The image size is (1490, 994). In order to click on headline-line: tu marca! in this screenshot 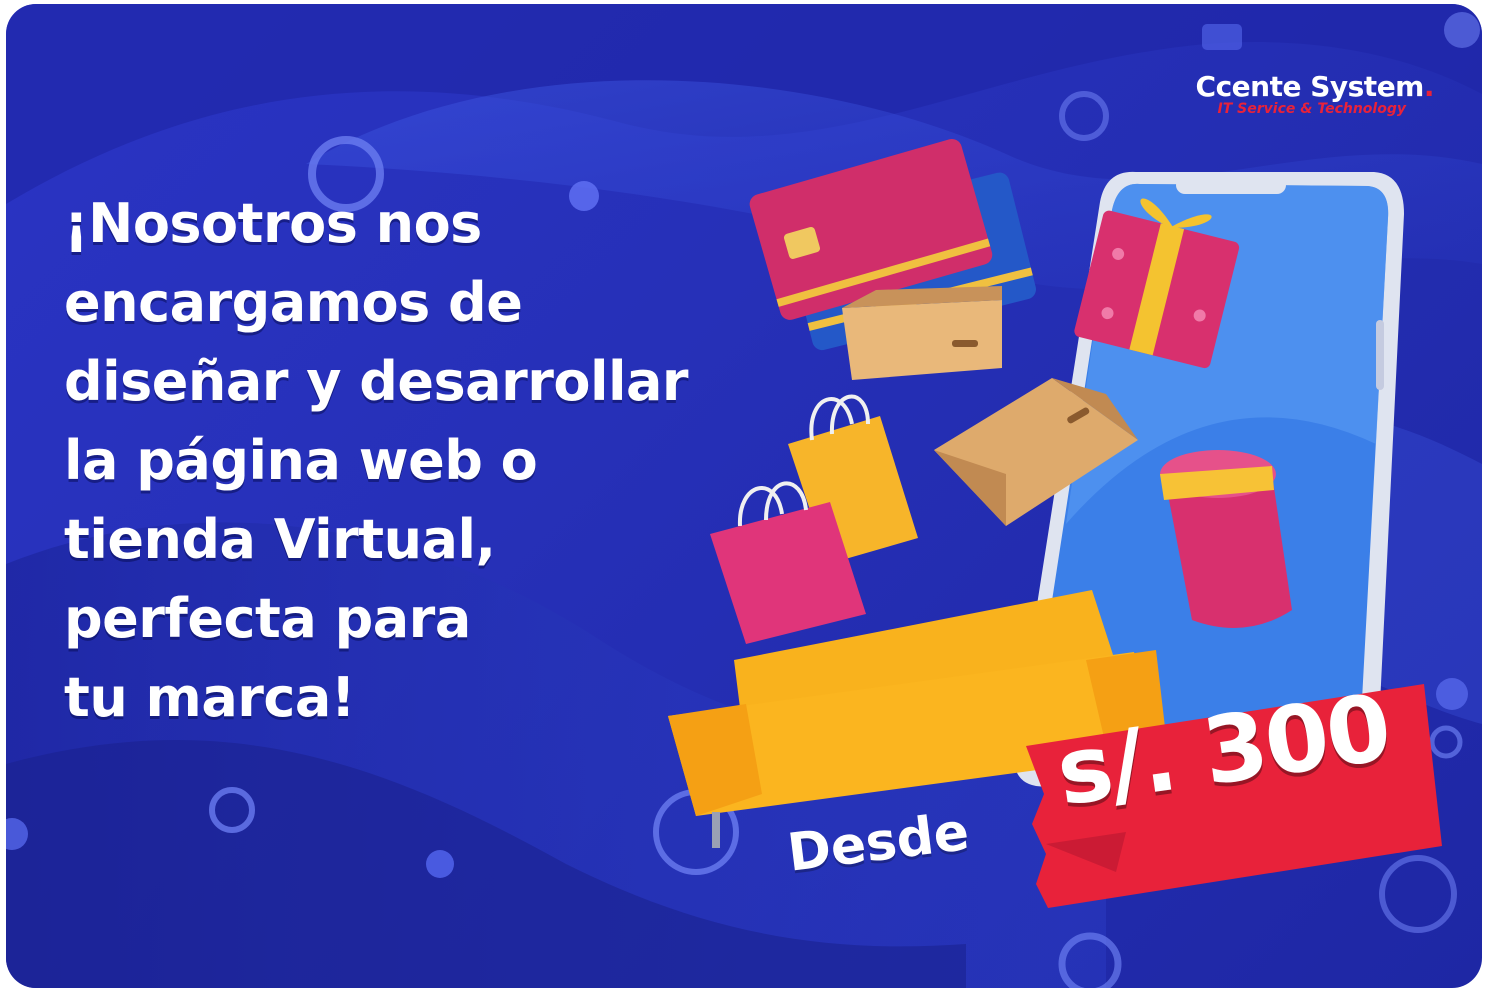, I will do `click(209, 697)`.